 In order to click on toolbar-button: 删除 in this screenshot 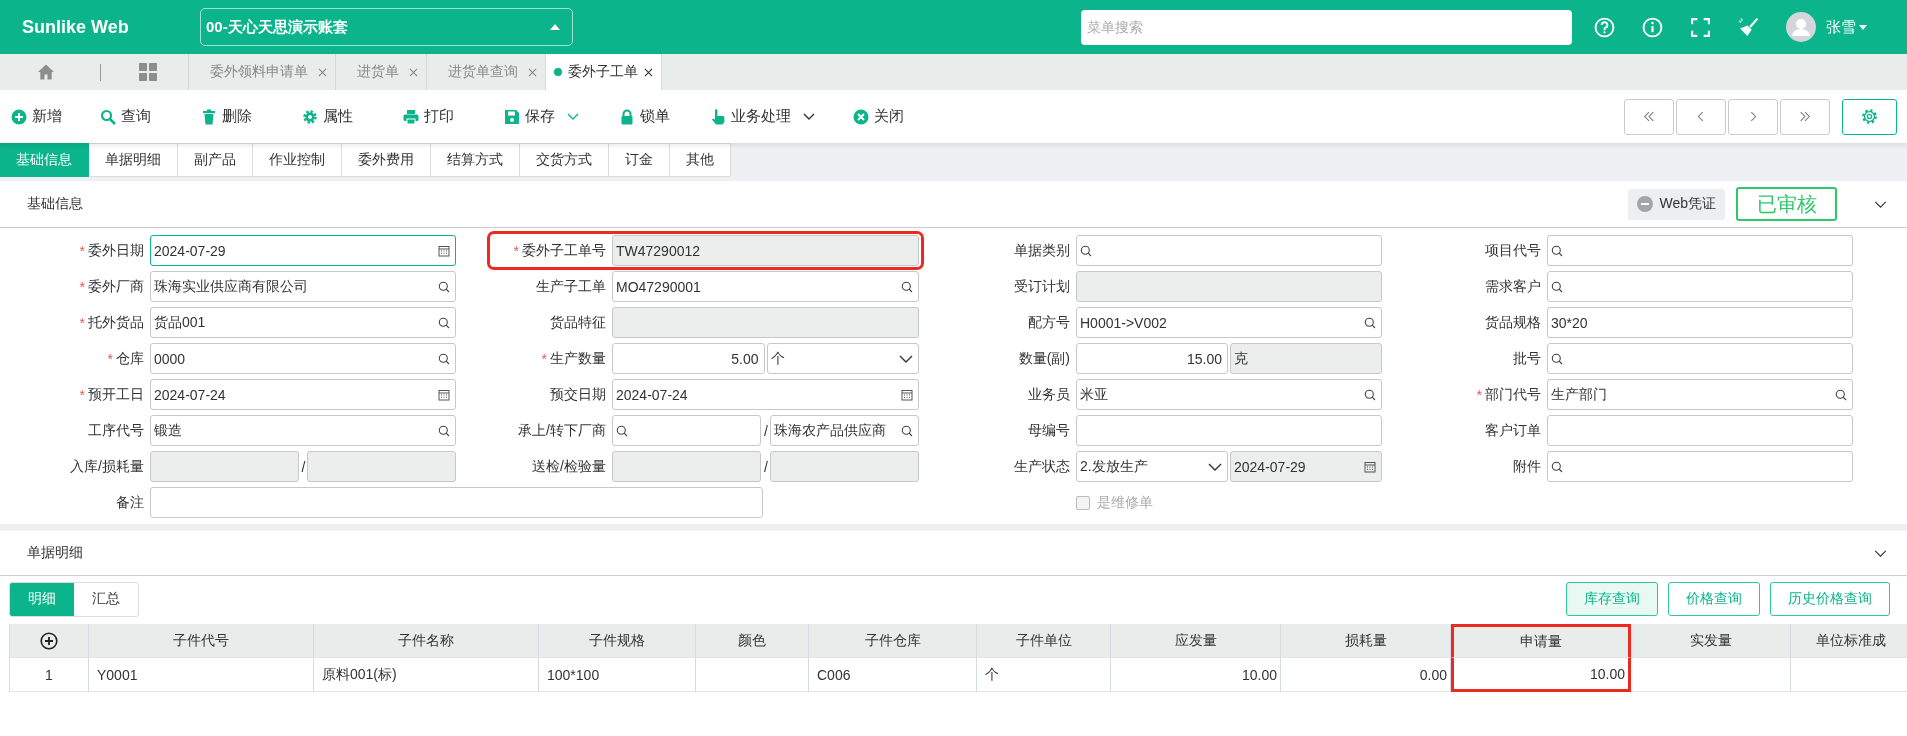, I will do `click(226, 116)`.